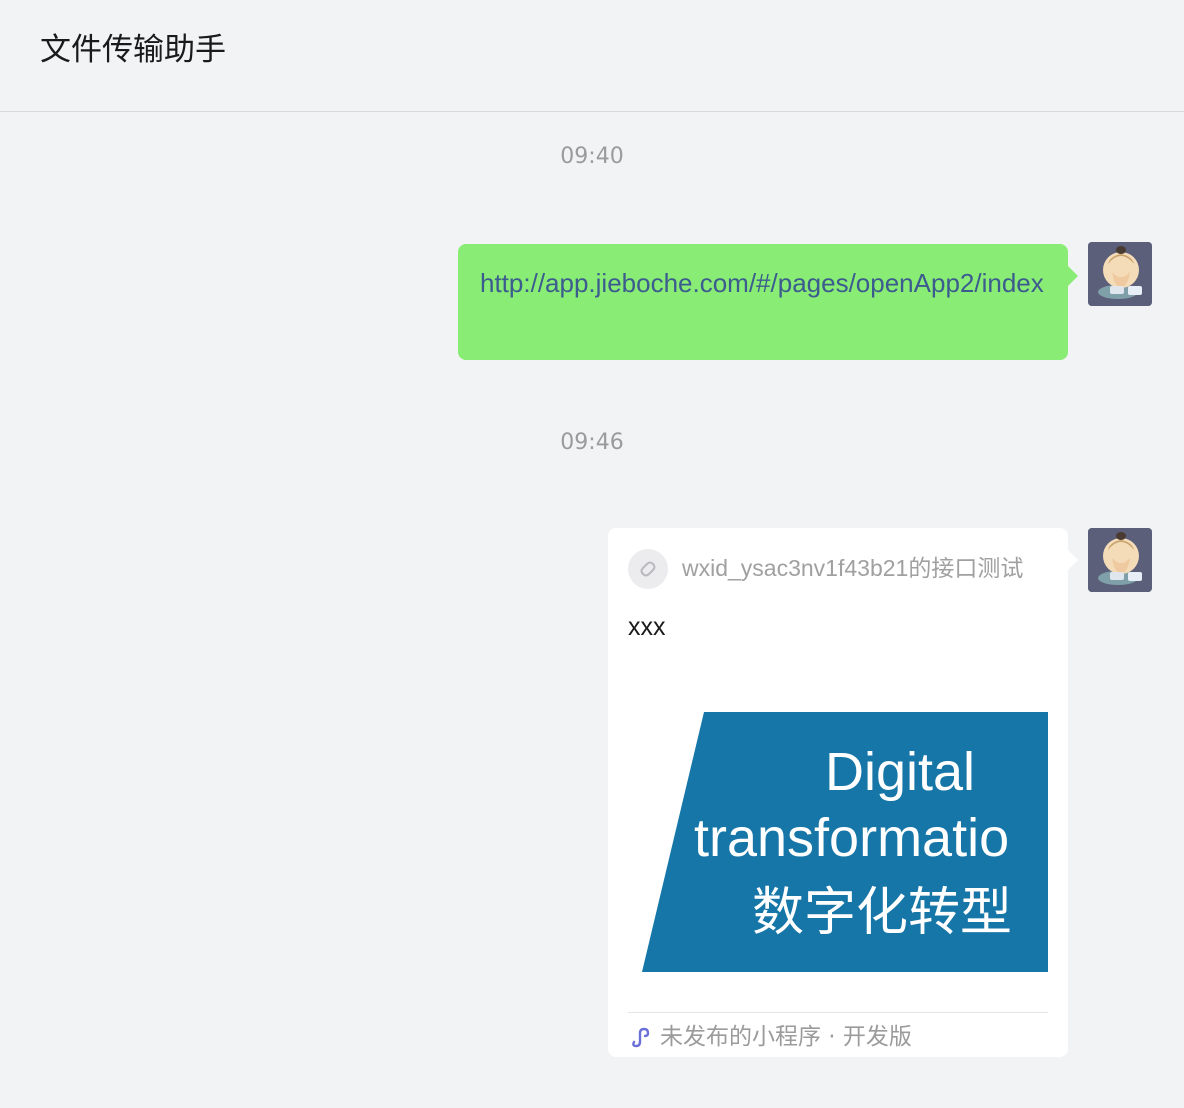 The image size is (1184, 1108). Describe the element at coordinates (133, 50) in the screenshot. I see `chat-title: 文件传输助手` at that location.